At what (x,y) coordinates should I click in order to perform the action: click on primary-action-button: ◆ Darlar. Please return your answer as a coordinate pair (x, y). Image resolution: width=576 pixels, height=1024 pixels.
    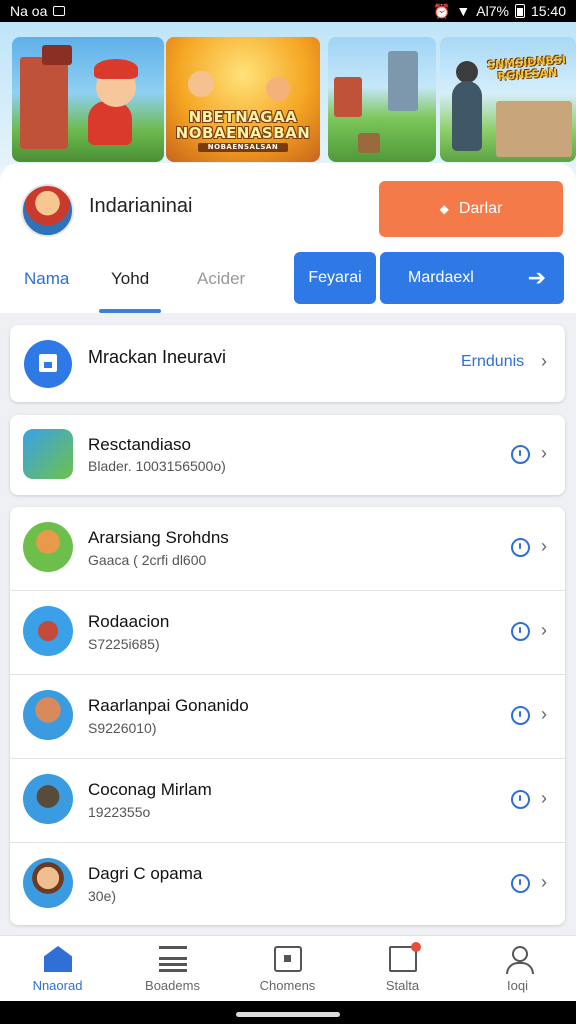
    Looking at the image, I should click on (471, 209).